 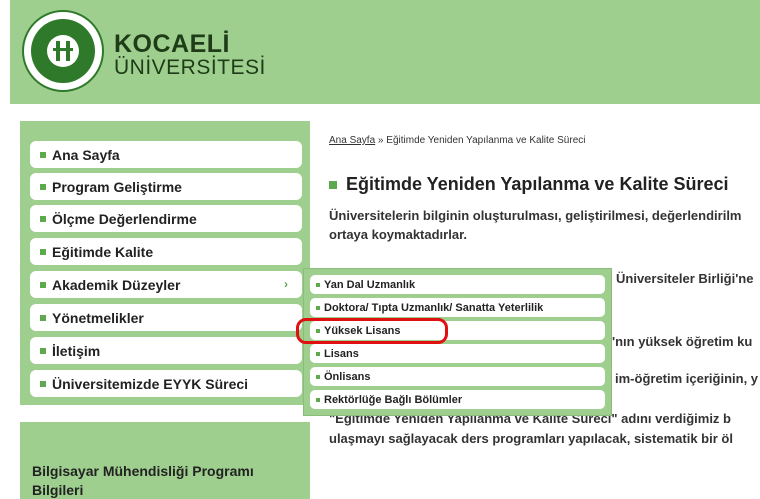 I want to click on sidebar-item-label: Eğitimde Kalite, so click(x=103, y=251).